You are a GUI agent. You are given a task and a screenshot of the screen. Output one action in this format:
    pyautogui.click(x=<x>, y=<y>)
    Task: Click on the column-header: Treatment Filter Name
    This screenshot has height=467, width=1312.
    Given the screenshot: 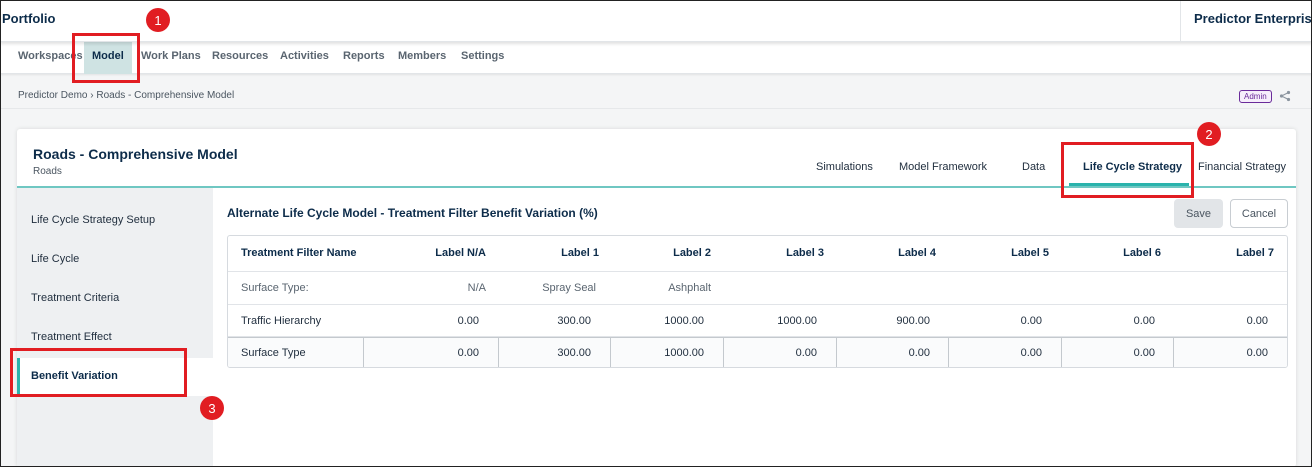 What is the action you would take?
    pyautogui.click(x=299, y=253)
    